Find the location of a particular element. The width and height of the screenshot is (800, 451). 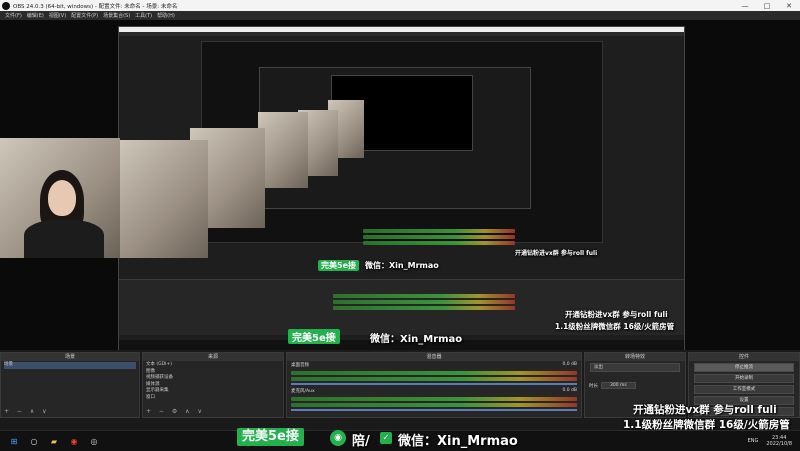

maximize-button: □ is located at coordinates (767, 5).